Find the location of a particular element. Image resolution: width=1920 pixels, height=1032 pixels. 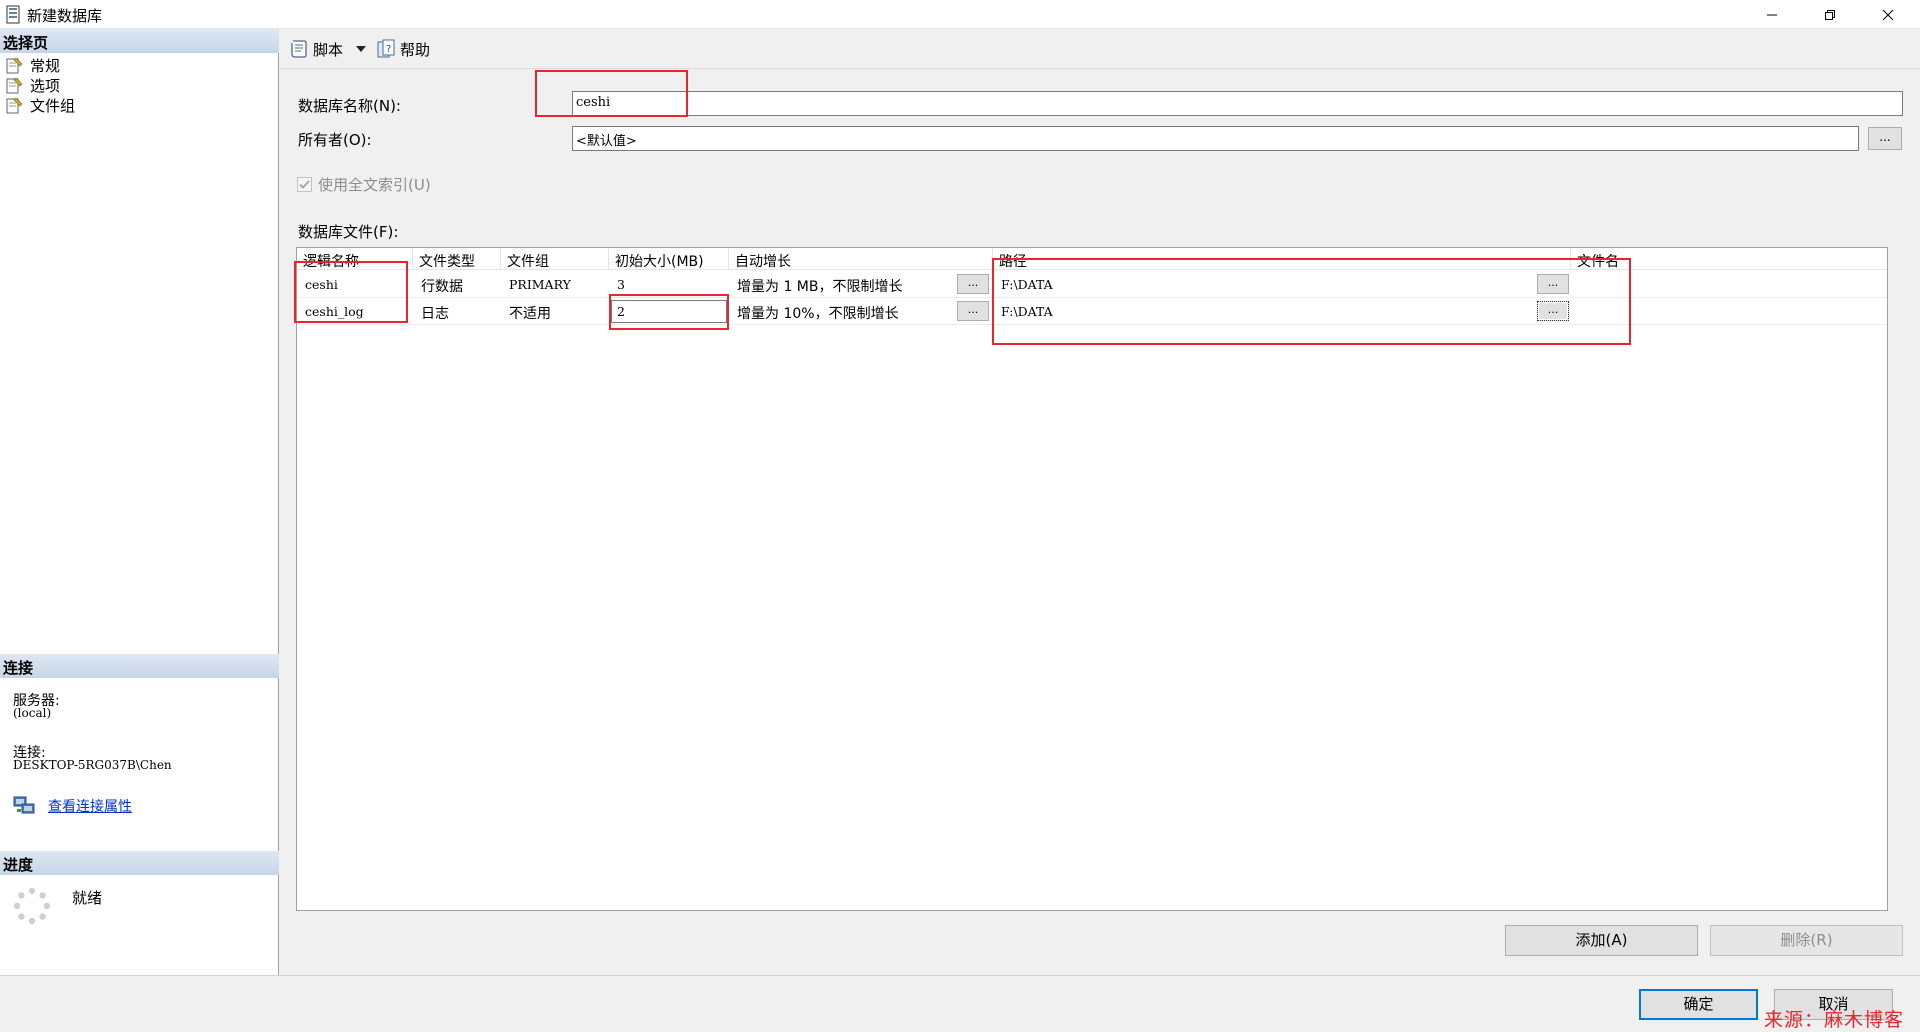

minimize-icon is located at coordinates (1772, 14).